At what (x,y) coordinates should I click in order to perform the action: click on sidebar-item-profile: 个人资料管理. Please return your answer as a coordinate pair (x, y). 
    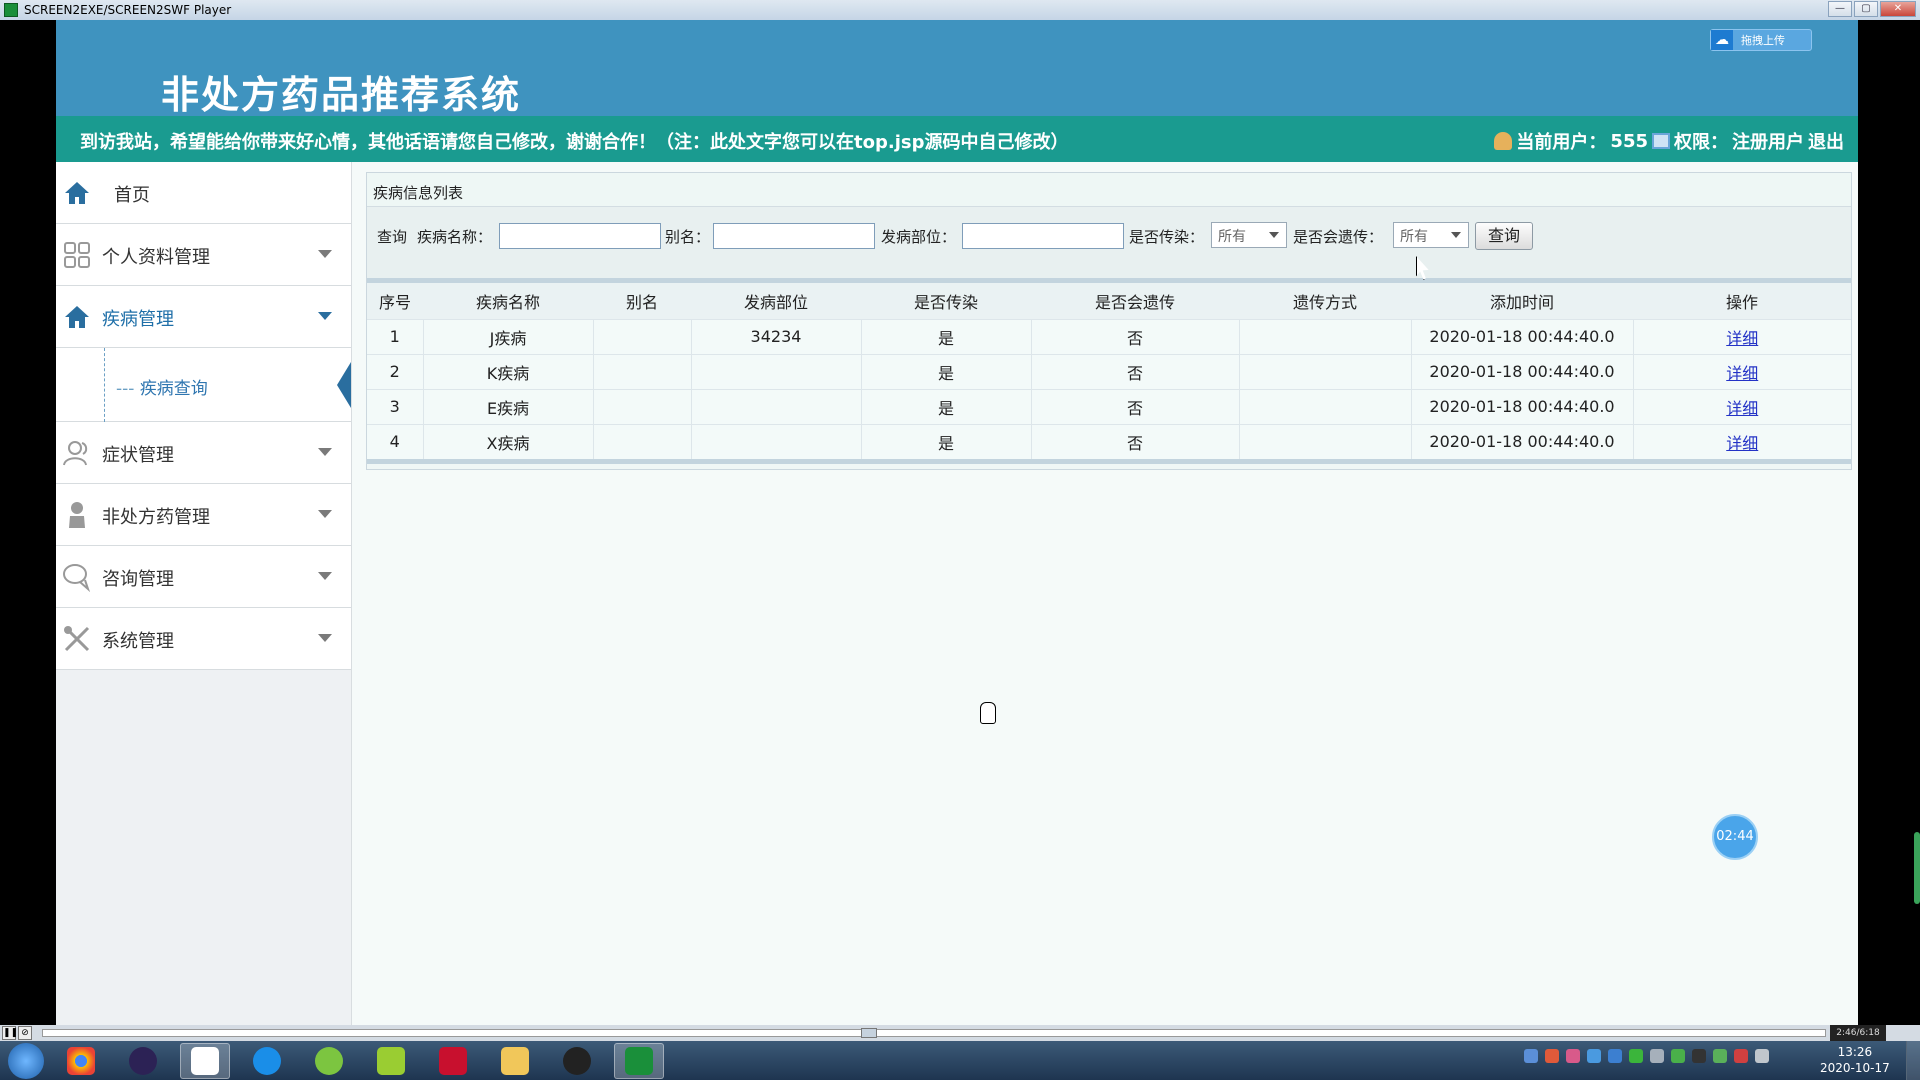
    Looking at the image, I should click on (203, 255).